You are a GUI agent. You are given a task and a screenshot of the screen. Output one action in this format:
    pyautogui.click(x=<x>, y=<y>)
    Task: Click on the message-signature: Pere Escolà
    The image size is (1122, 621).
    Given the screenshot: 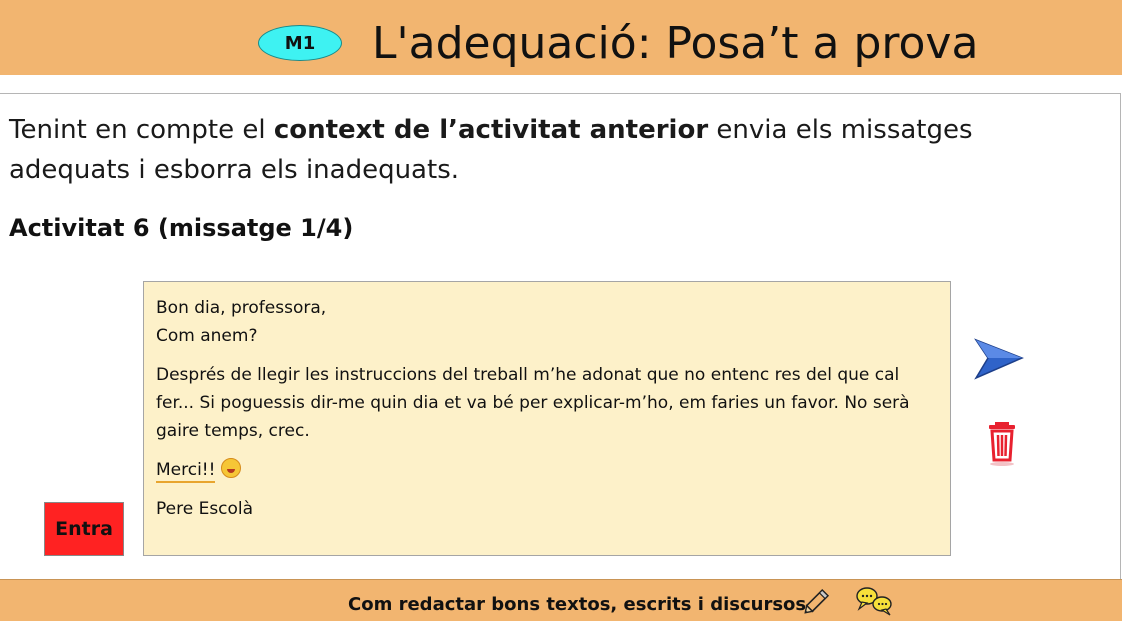 What is the action you would take?
    pyautogui.click(x=205, y=509)
    